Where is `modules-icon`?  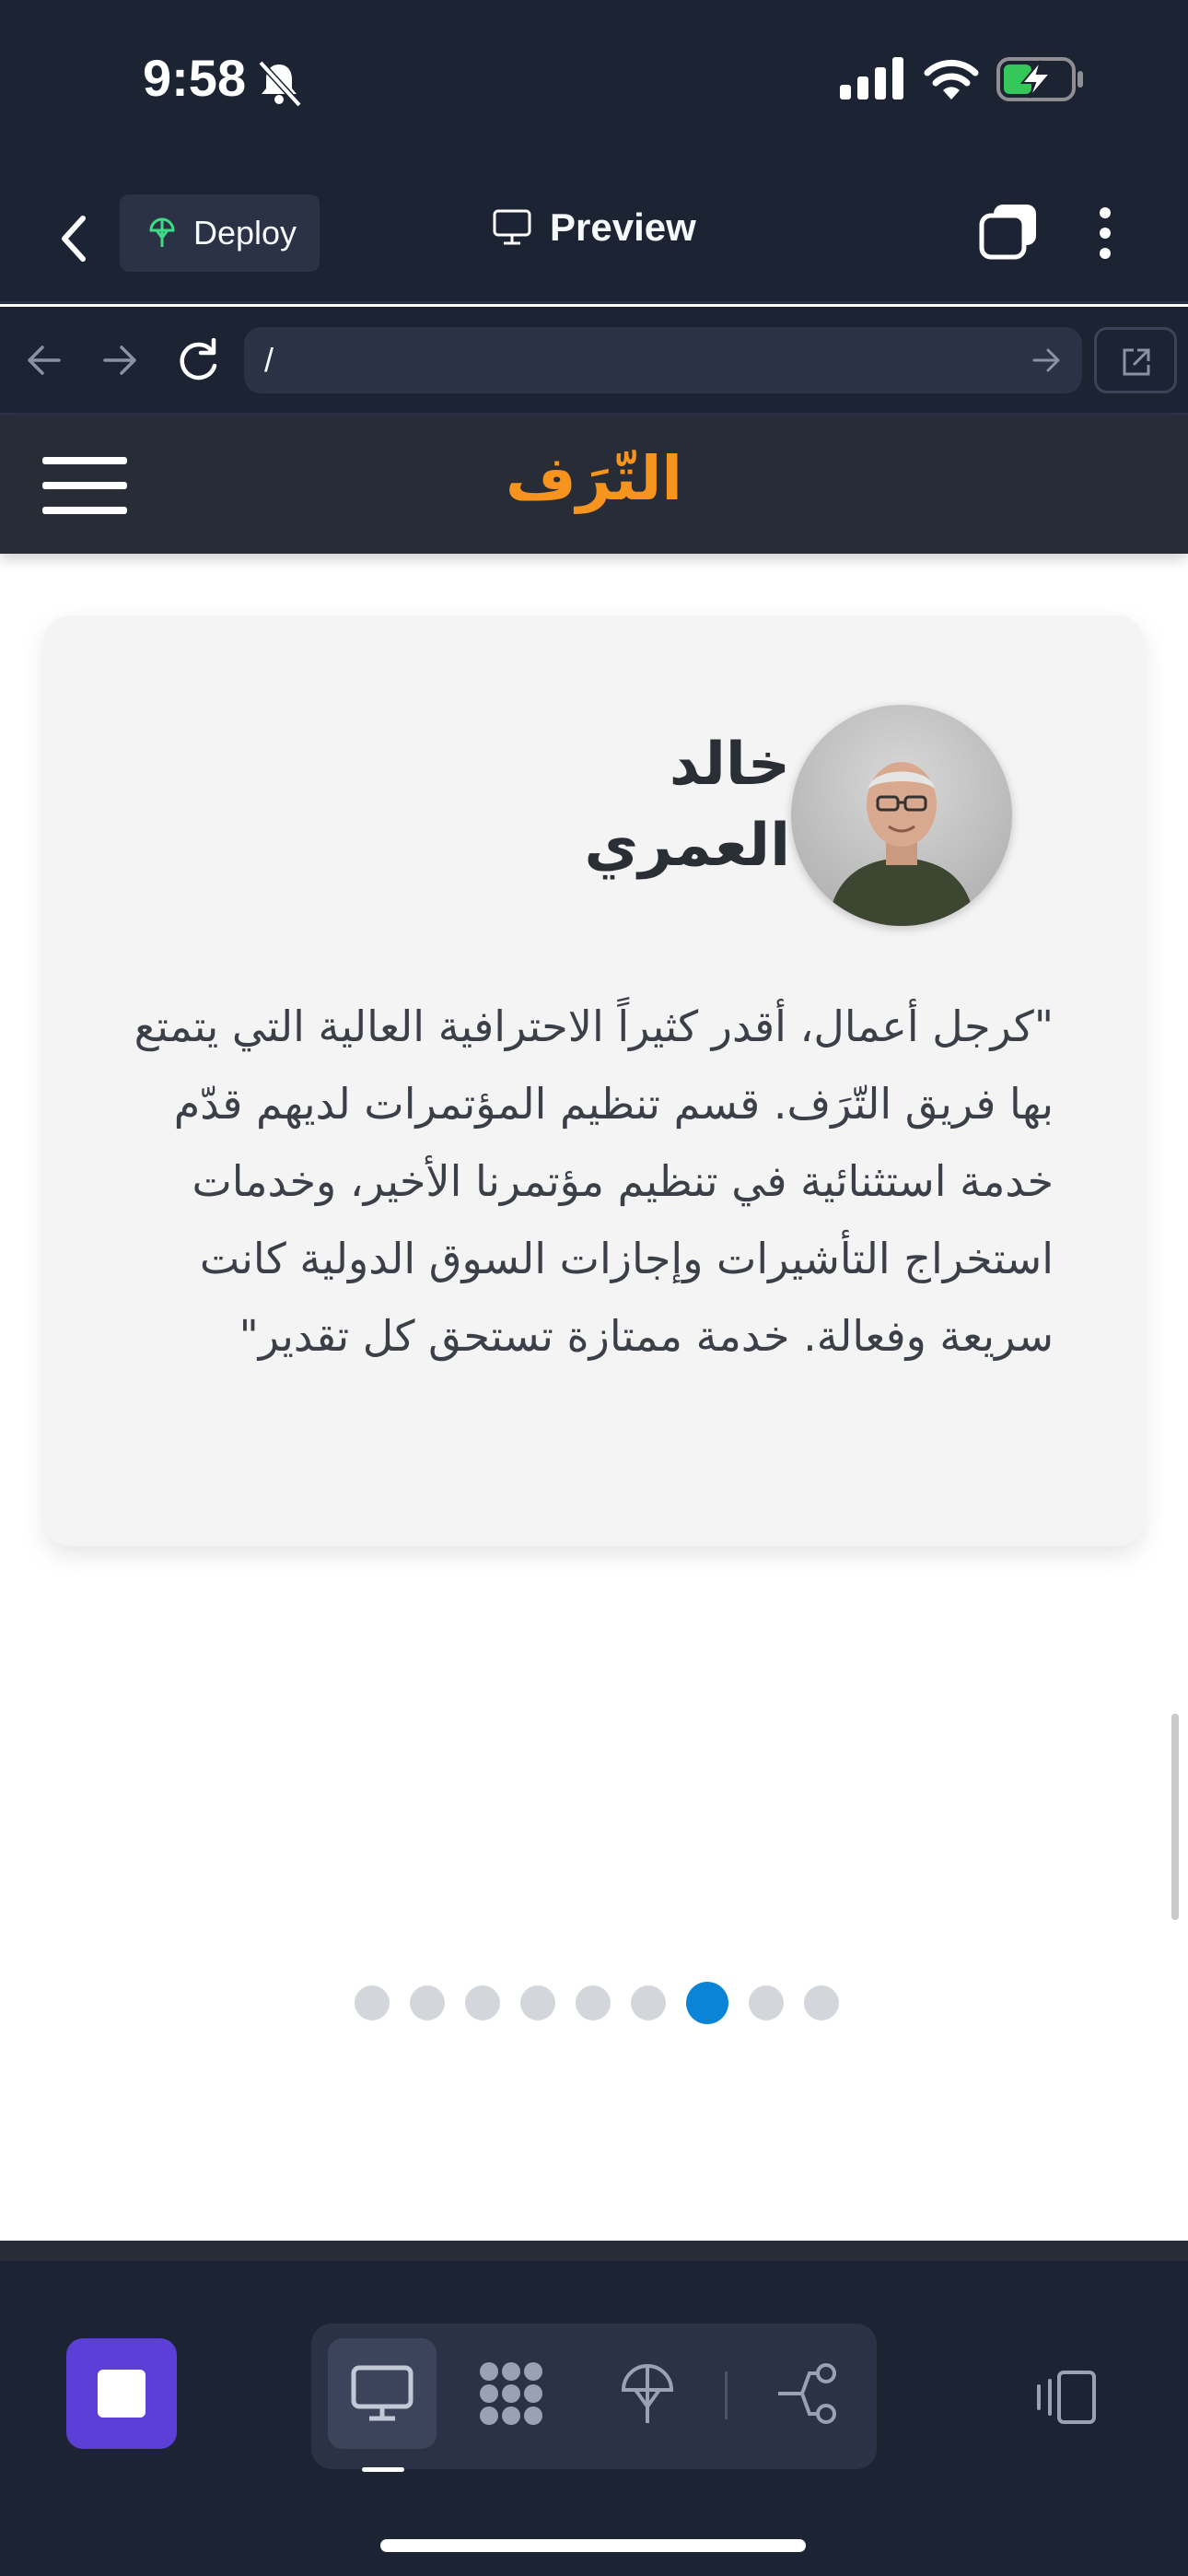
modules-icon is located at coordinates (511, 2393).